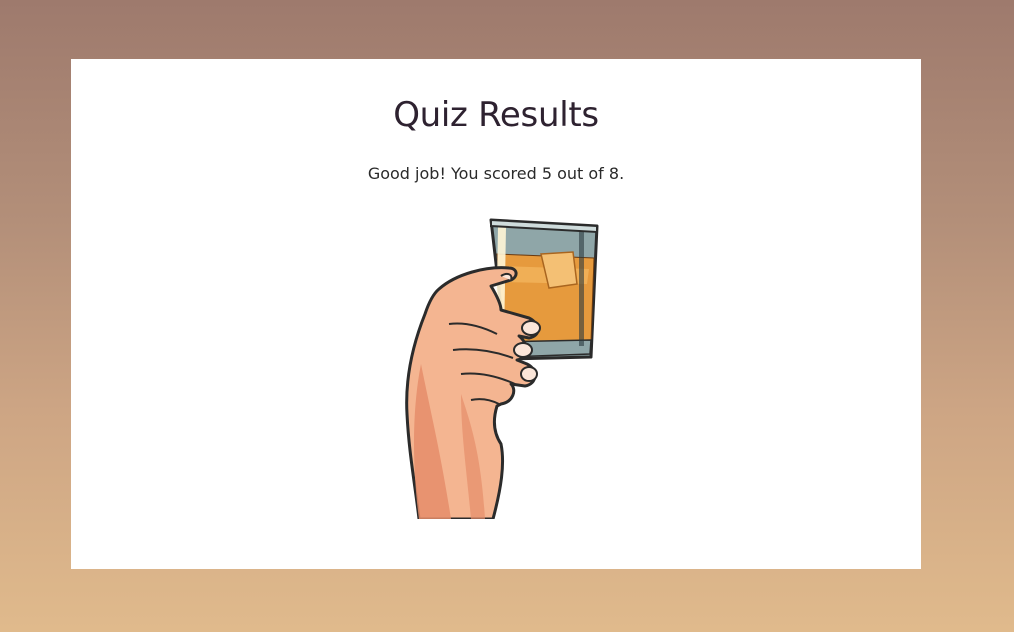 The width and height of the screenshot is (1014, 632). I want to click on hand-holding-glass-icon, so click(502, 368).